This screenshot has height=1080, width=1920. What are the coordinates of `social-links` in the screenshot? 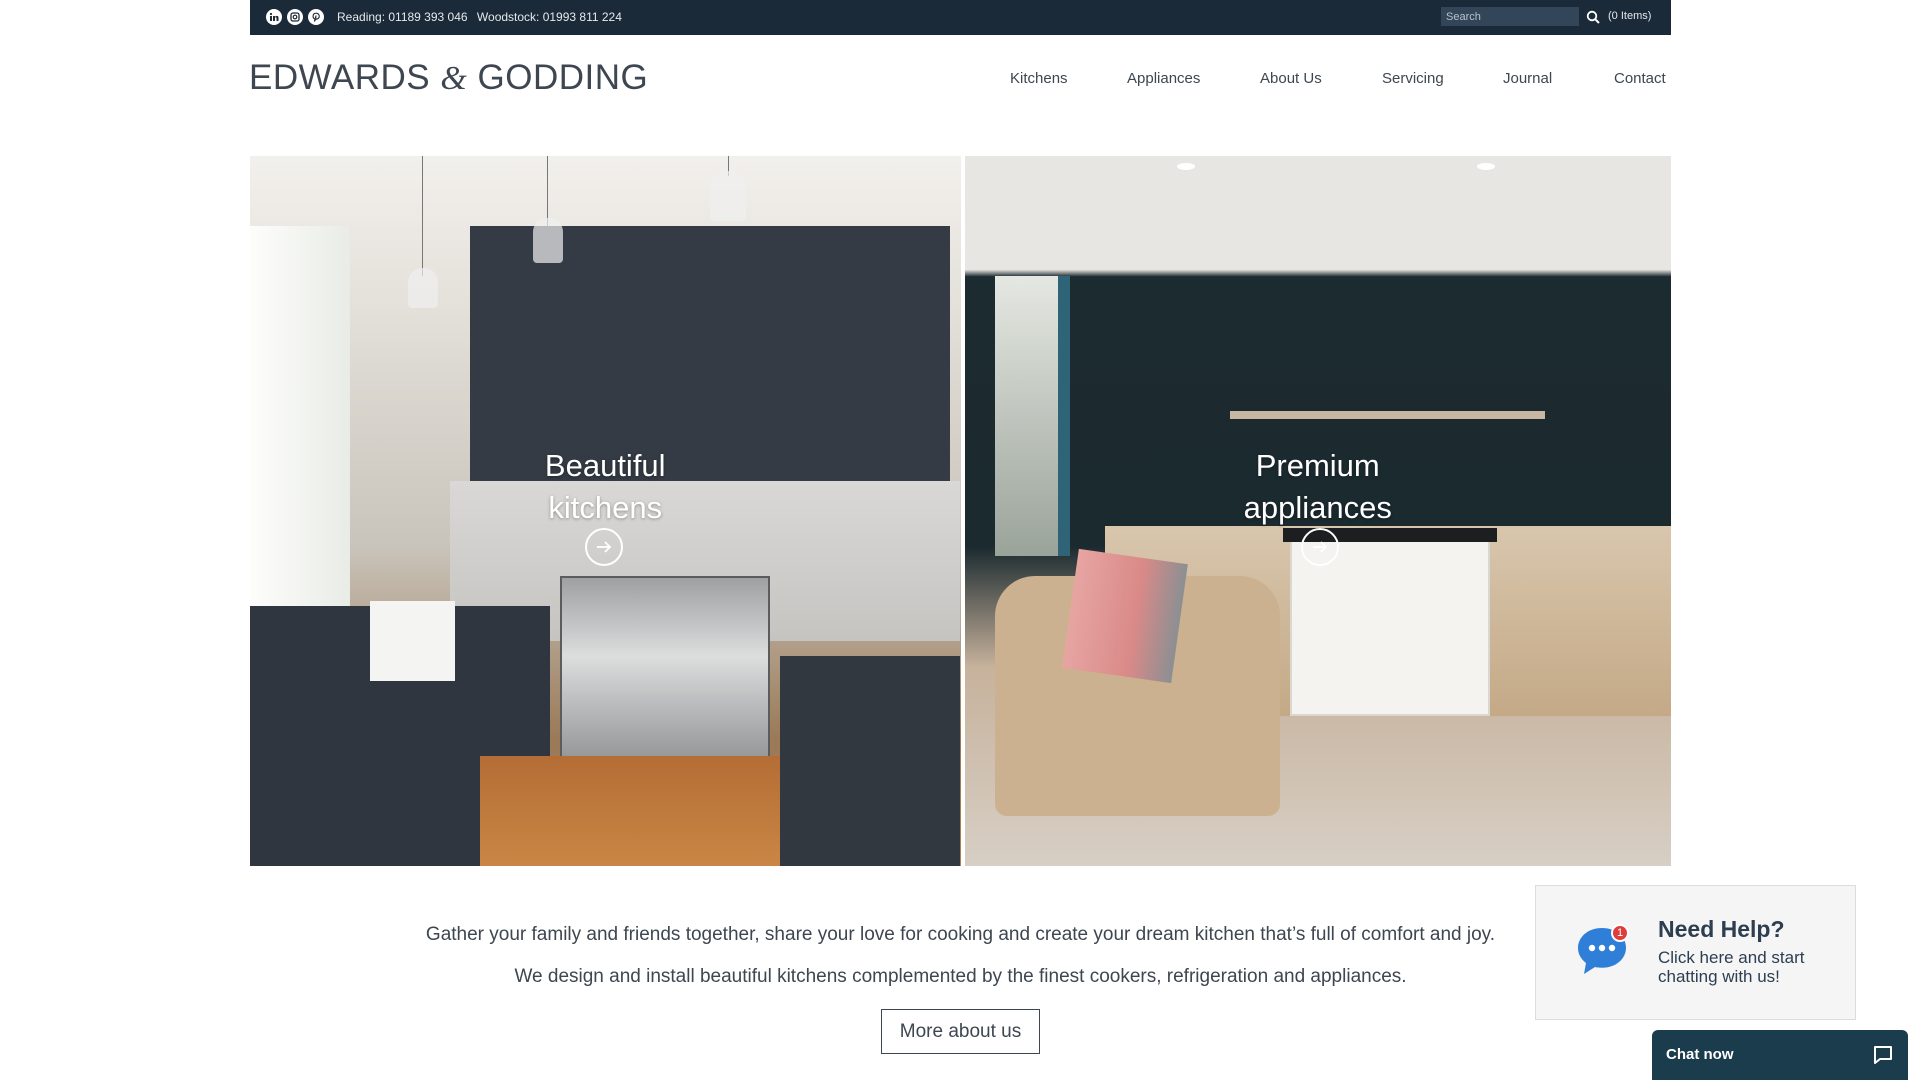 It's located at (295, 17).